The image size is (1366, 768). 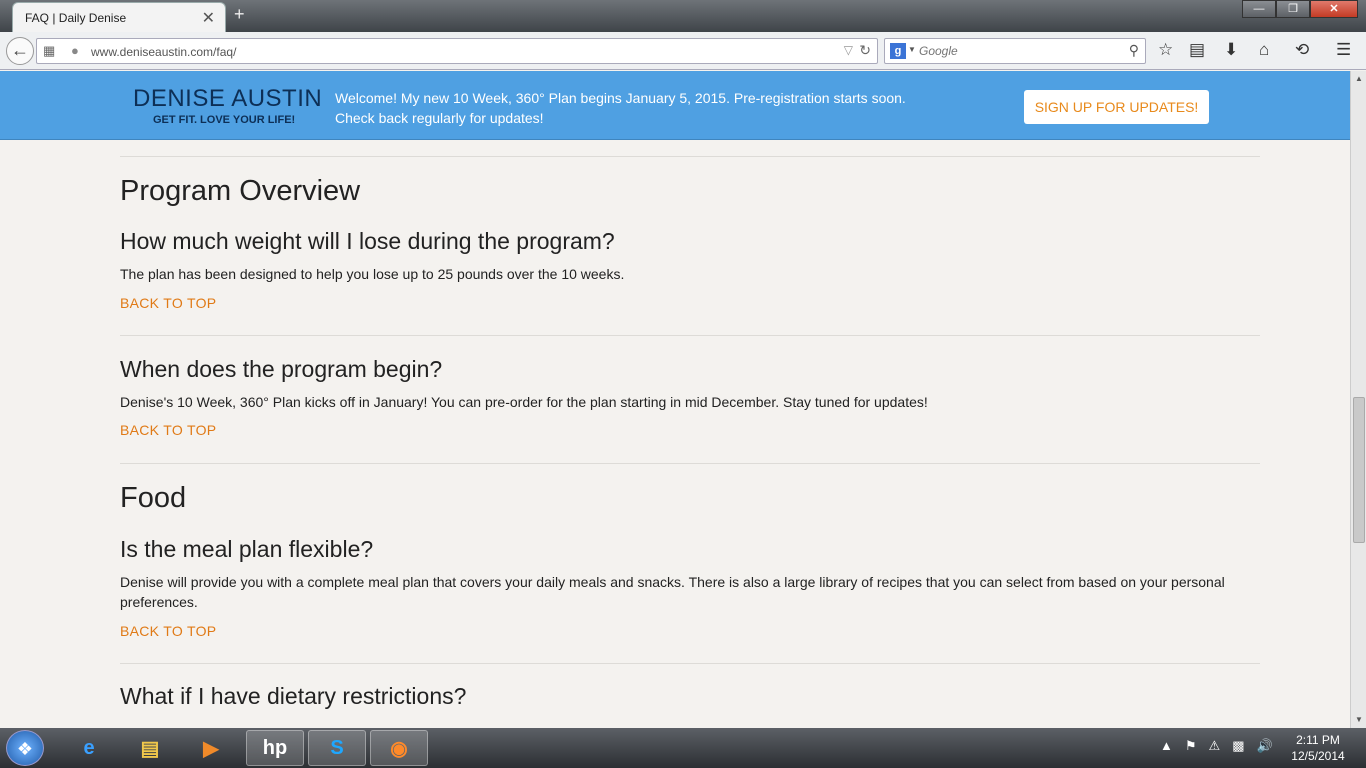 What do you see at coordinates (239, 14) in the screenshot?
I see `new-tab-button: +` at bounding box center [239, 14].